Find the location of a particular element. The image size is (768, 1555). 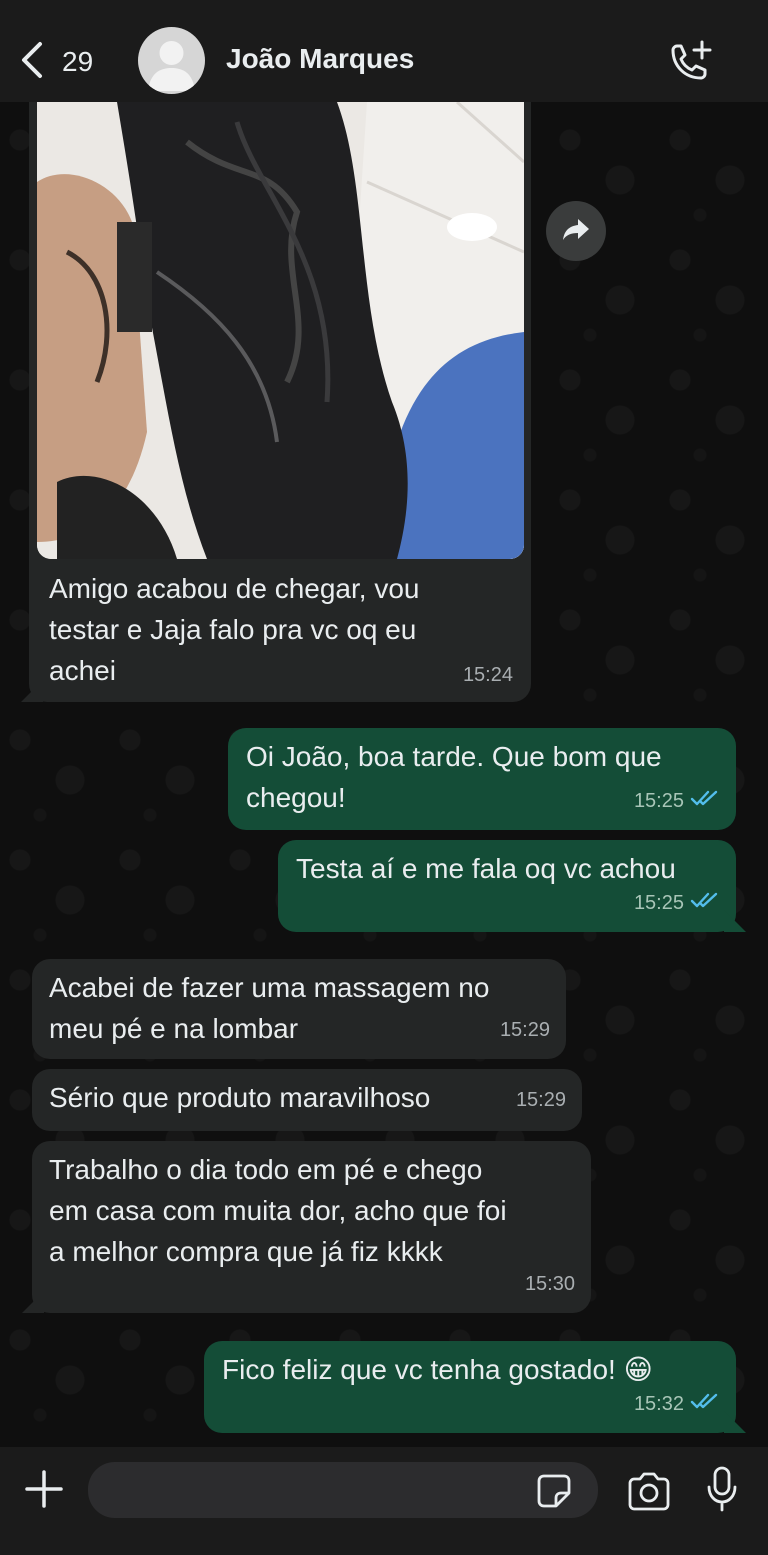

message-meta: 15:30 is located at coordinates (550, 1284).